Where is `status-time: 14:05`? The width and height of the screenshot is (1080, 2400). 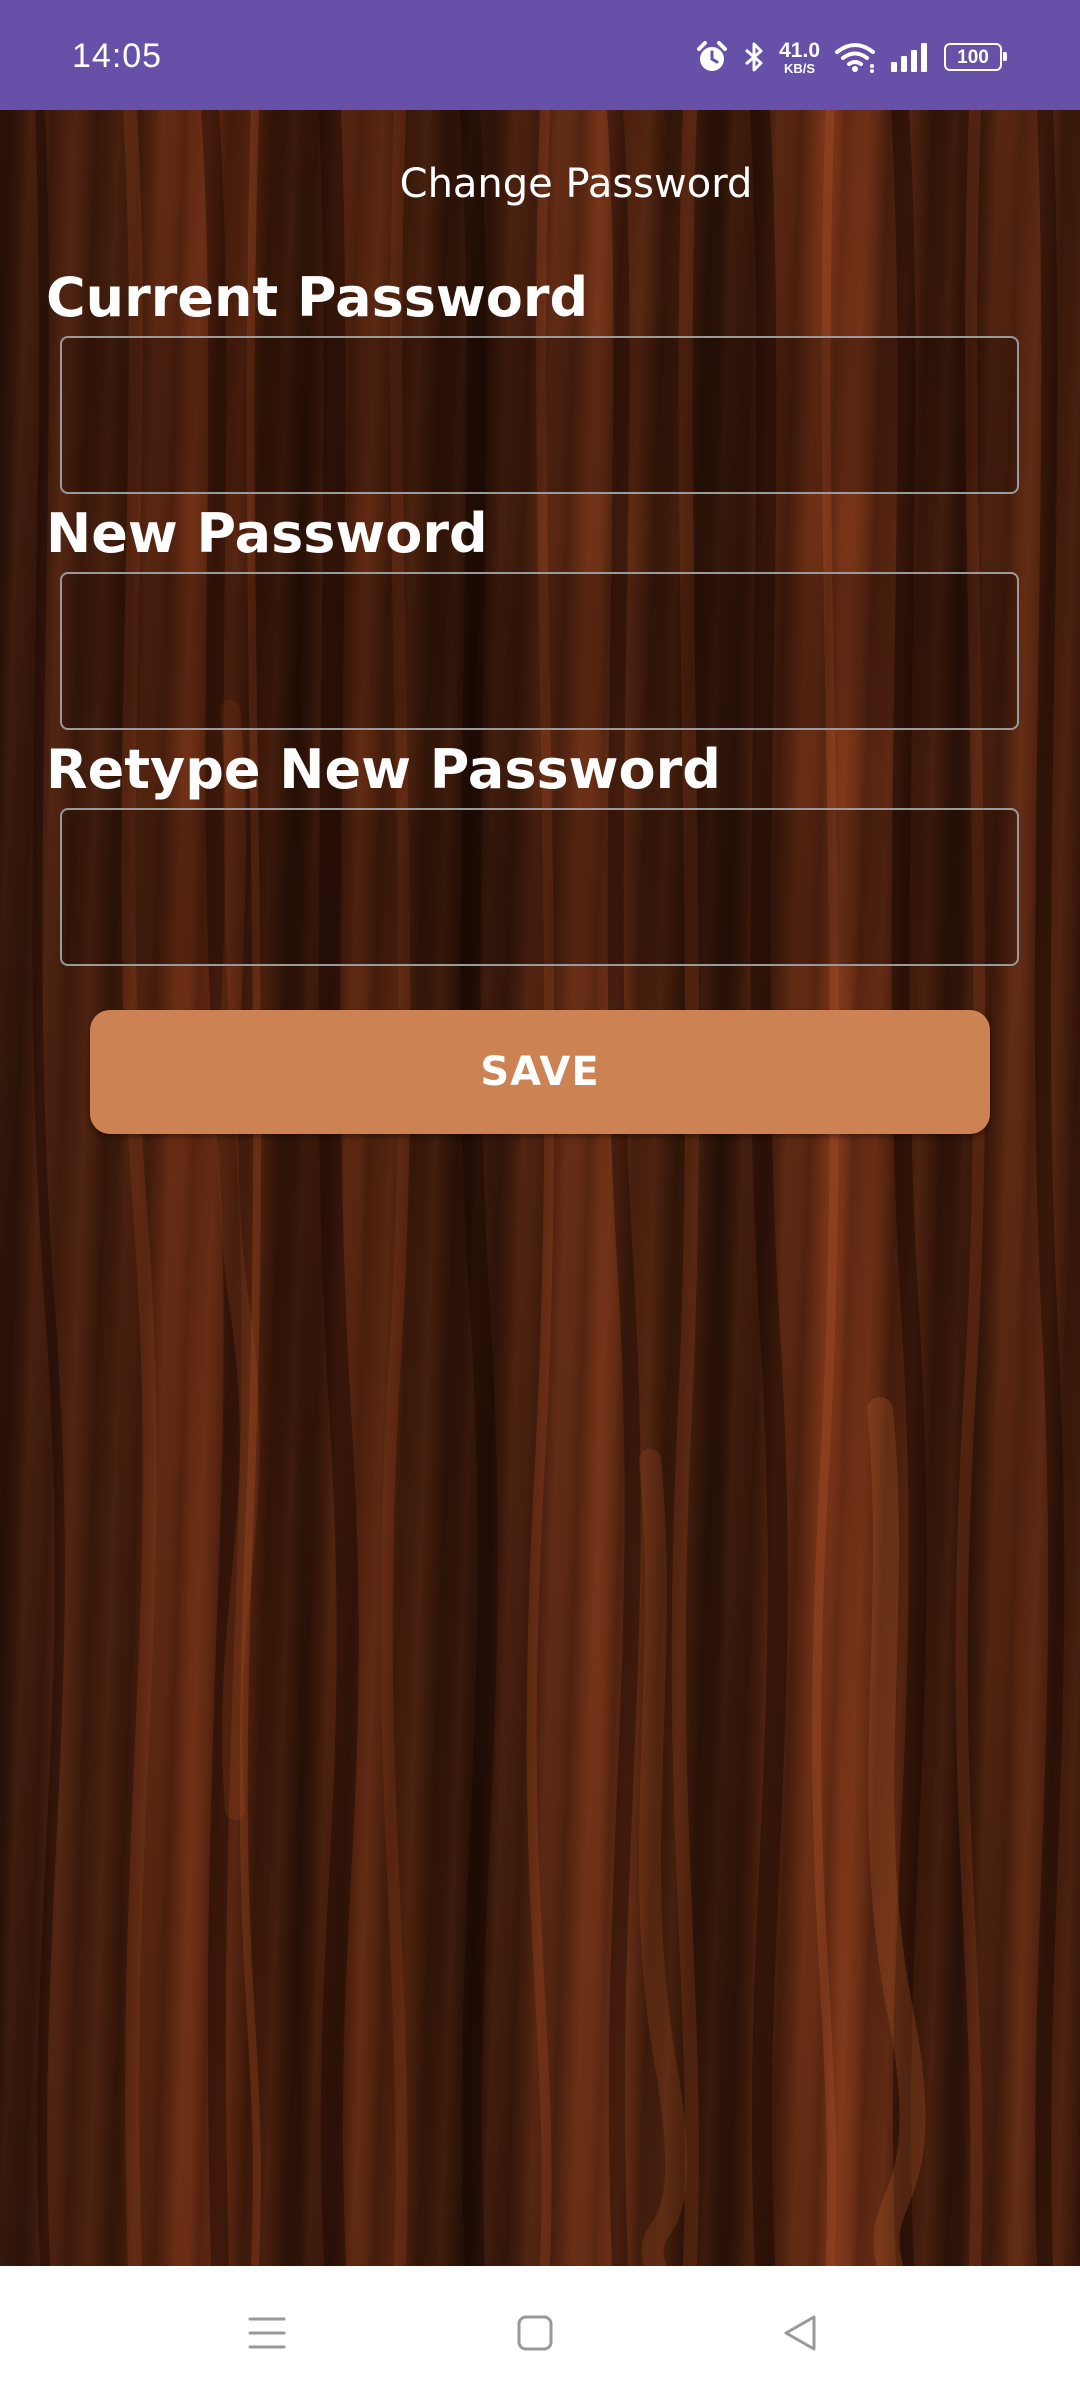 status-time: 14:05 is located at coordinates (117, 56).